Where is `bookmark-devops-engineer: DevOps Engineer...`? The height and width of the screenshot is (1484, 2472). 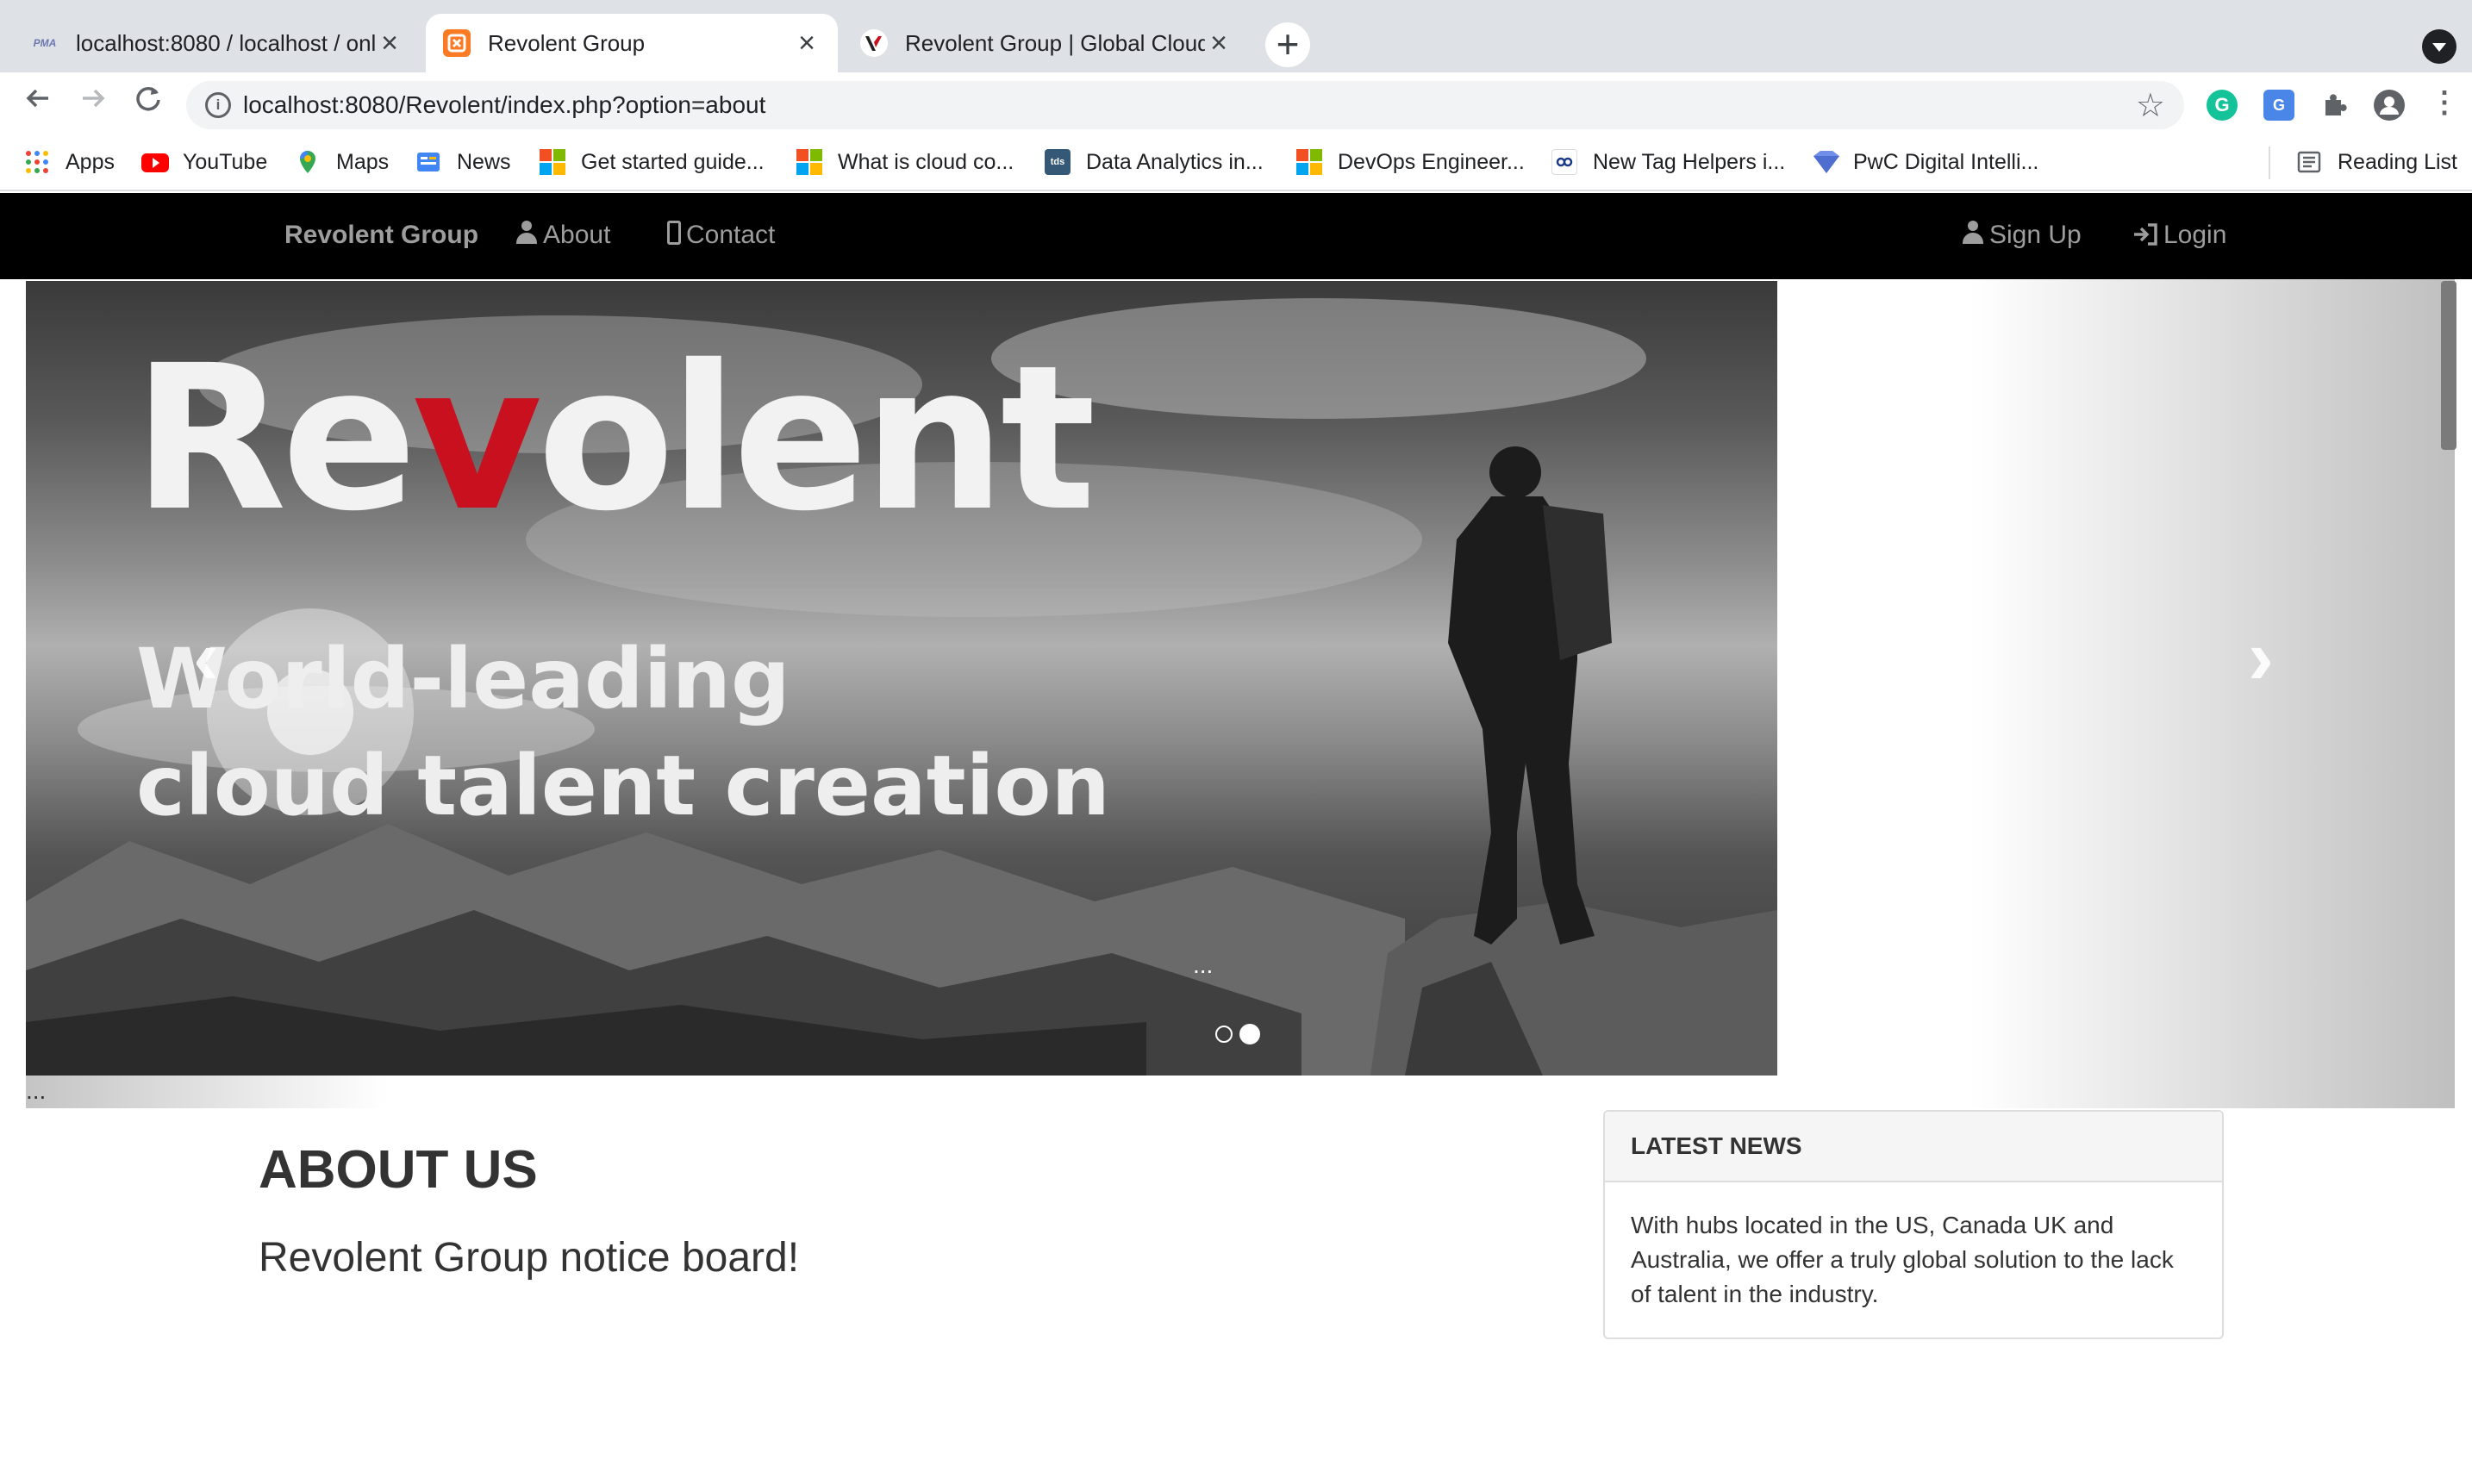 bookmark-devops-engineer: DevOps Engineer... is located at coordinates (1410, 163).